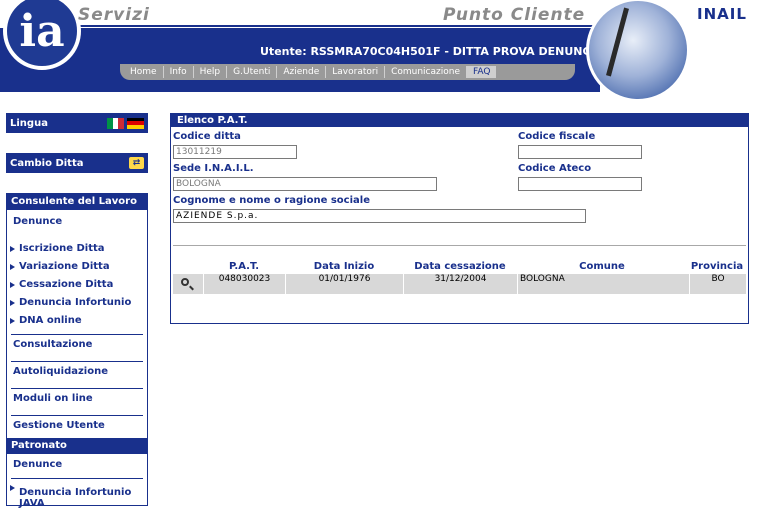  Describe the element at coordinates (244, 284) in the screenshot. I see `cell-pat: 048030023` at that location.